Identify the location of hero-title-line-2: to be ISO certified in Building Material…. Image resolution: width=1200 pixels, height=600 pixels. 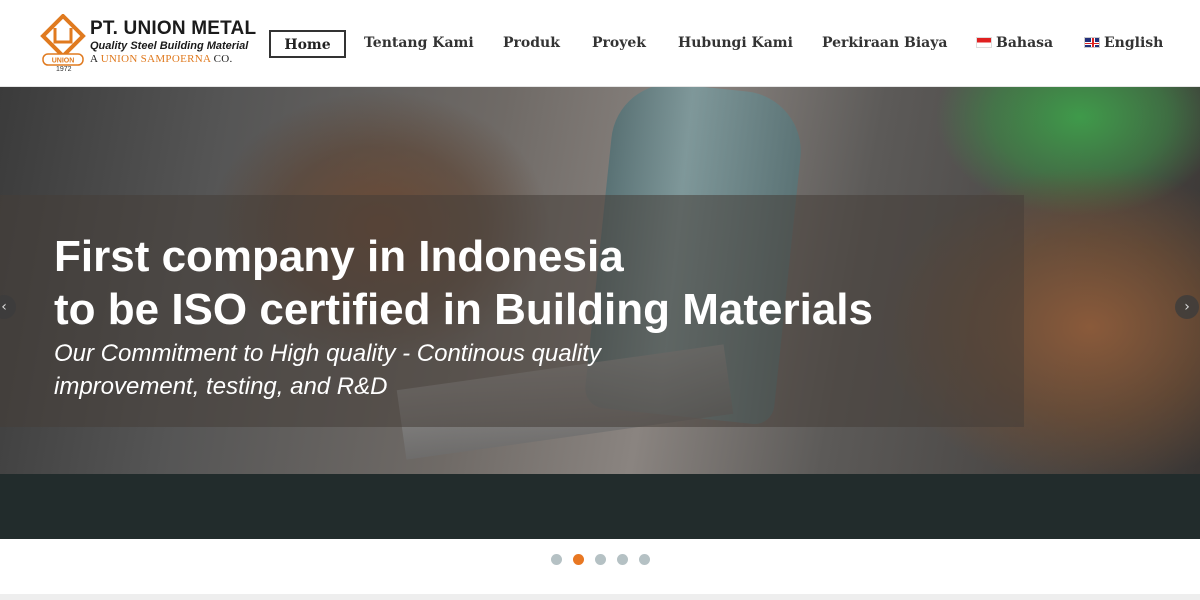
(464, 309).